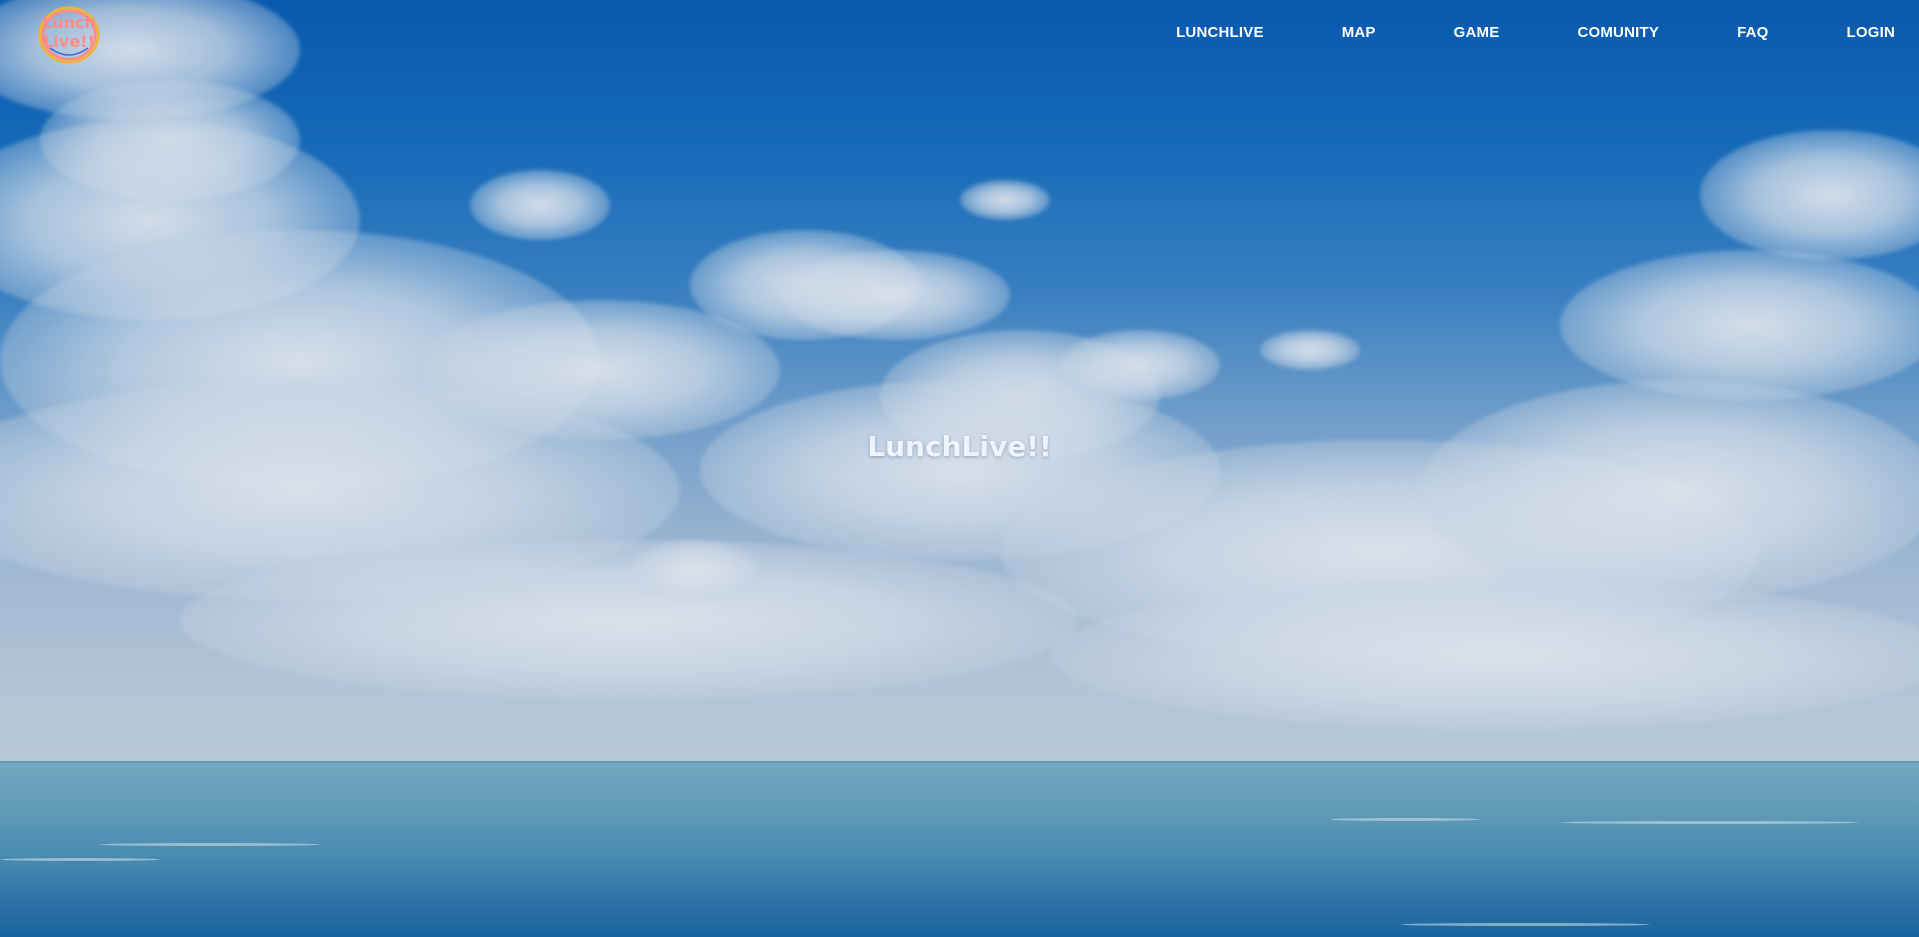 The image size is (1919, 937). I want to click on nav-item-comunity: COMUNITY, so click(1618, 32).